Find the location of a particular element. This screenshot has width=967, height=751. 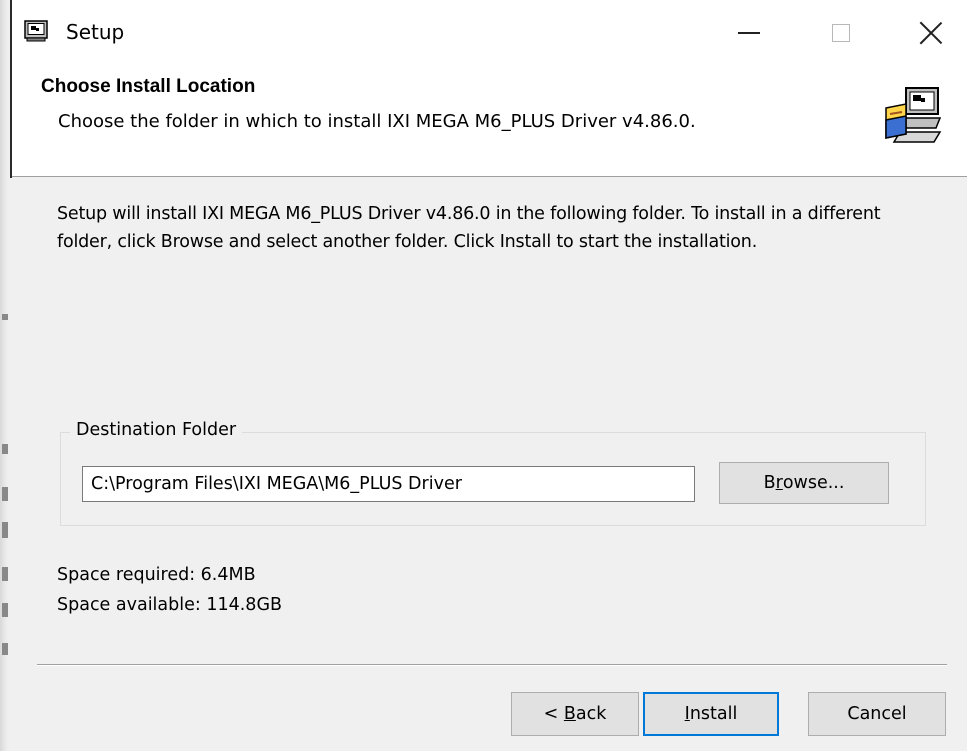

maximize-button is located at coordinates (841, 33).